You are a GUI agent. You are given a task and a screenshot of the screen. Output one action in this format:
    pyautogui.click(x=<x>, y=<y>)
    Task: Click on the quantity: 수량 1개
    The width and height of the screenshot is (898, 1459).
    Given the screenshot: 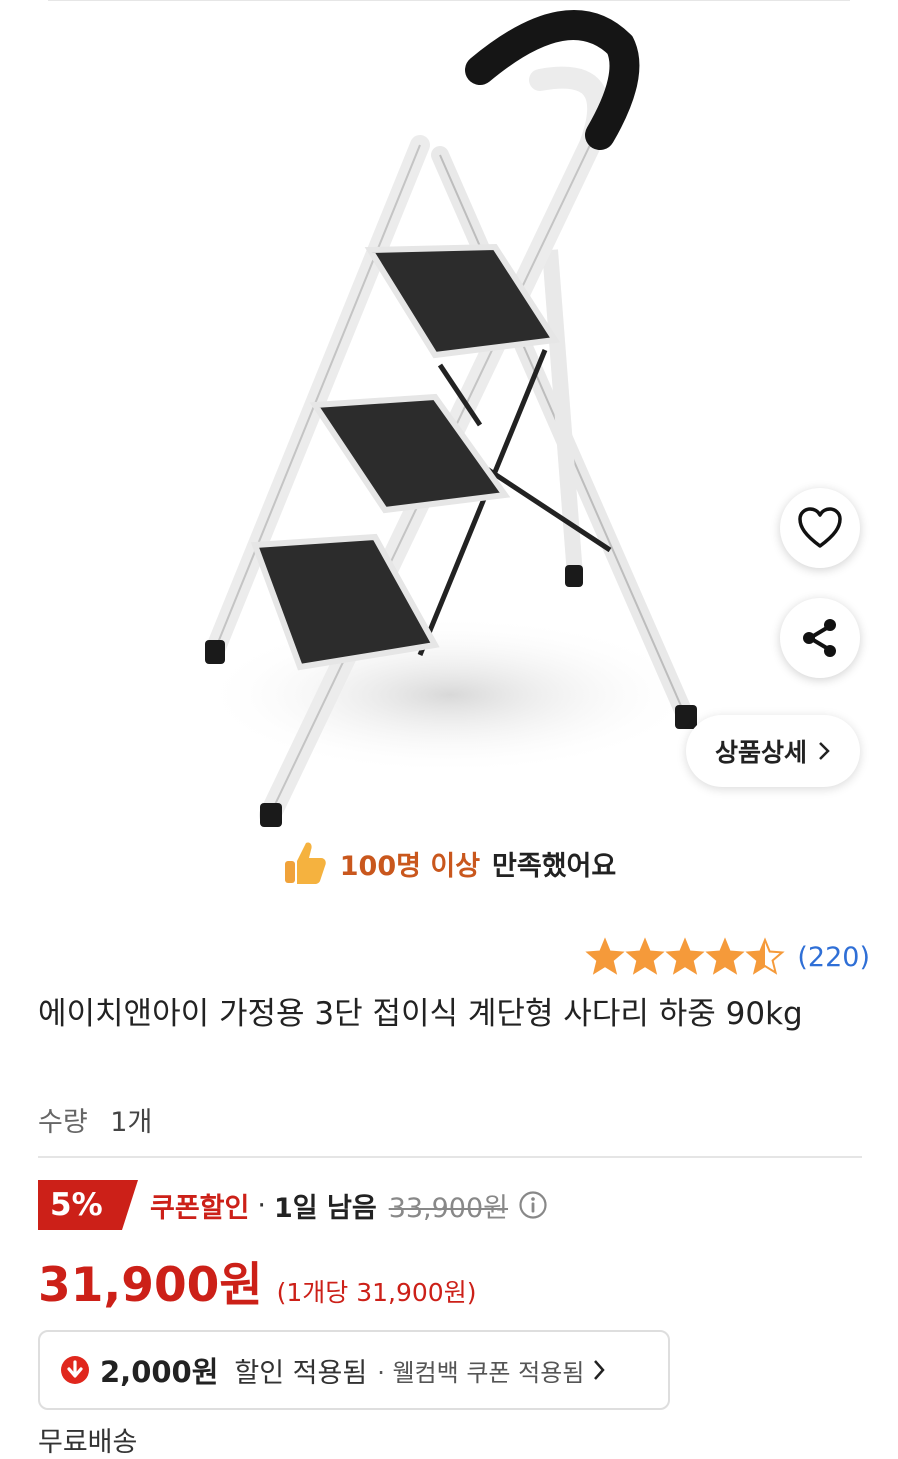 What is the action you would take?
    pyautogui.click(x=95, y=1119)
    